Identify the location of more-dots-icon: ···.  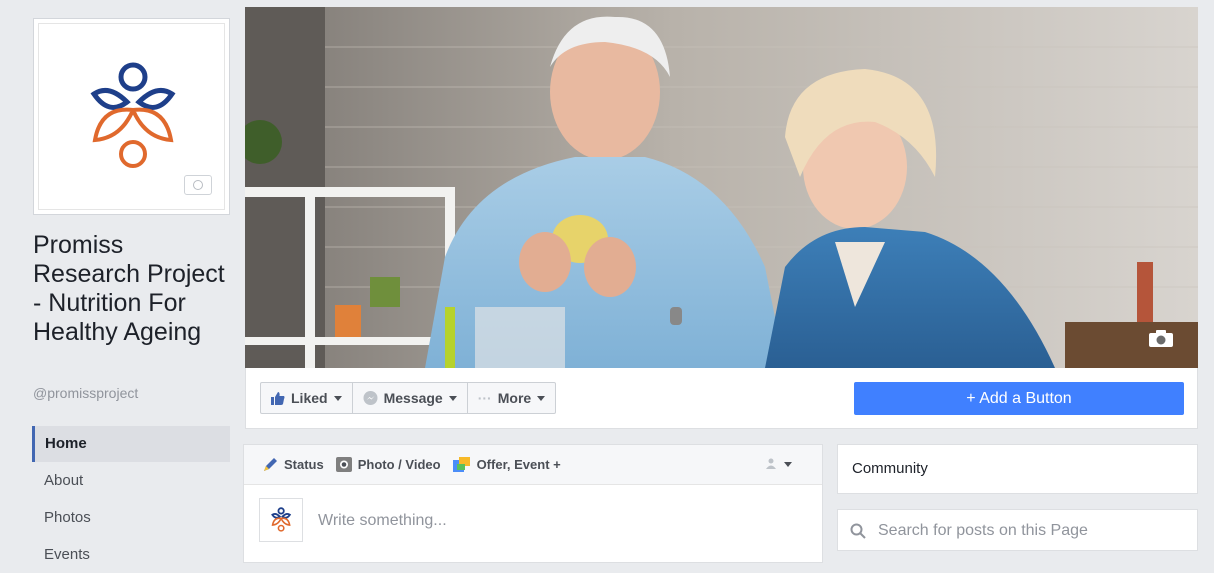
(484, 398).